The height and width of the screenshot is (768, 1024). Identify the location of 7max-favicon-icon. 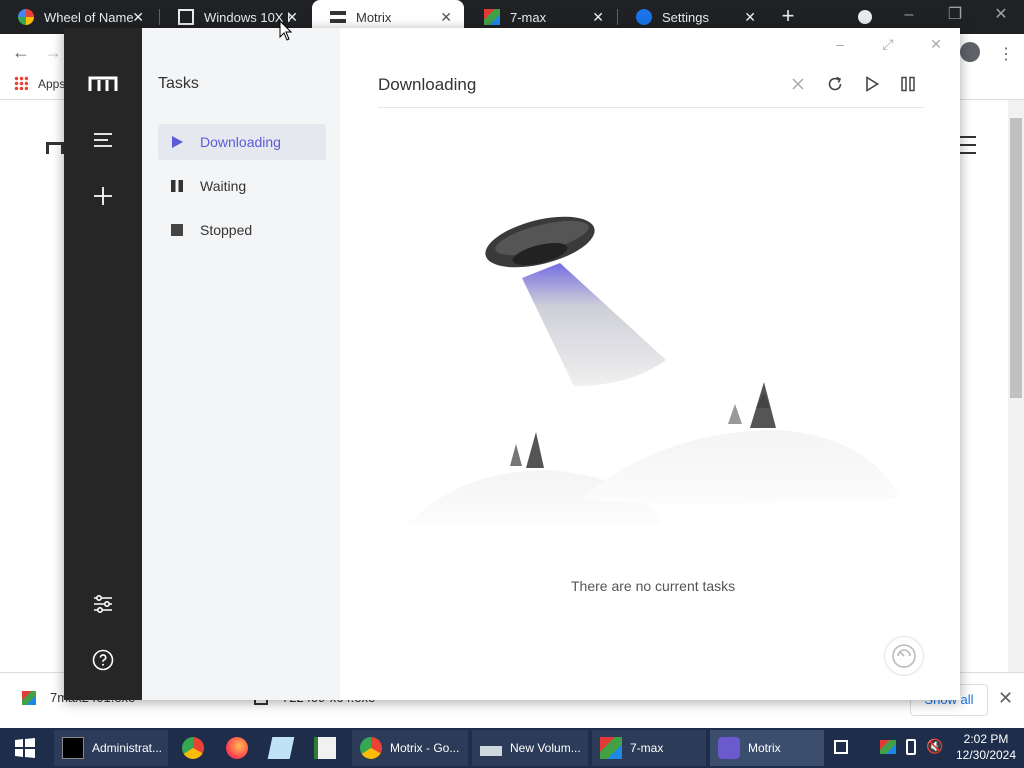
(492, 17).